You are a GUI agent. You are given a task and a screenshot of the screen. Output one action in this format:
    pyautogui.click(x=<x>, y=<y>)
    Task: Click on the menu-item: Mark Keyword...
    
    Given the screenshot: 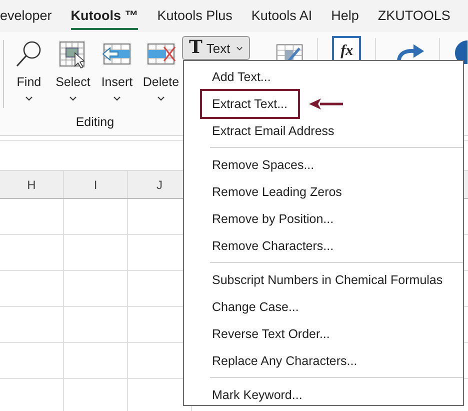 What is the action you would take?
    pyautogui.click(x=257, y=395)
    